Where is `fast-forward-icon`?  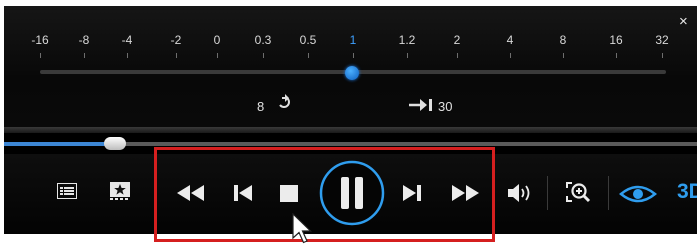
fast-forward-icon is located at coordinates (465, 193).